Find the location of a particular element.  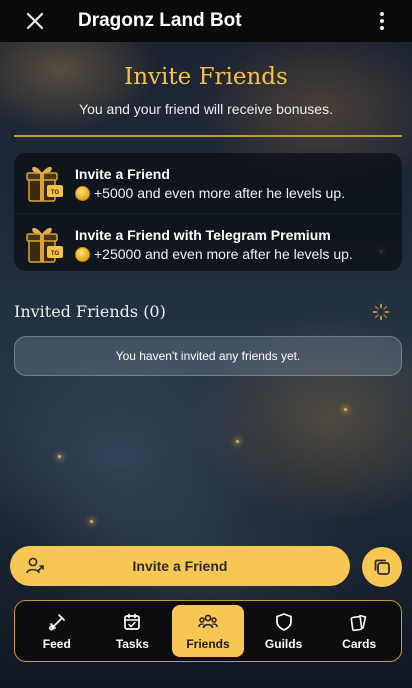

close-button is located at coordinates (35, 21).